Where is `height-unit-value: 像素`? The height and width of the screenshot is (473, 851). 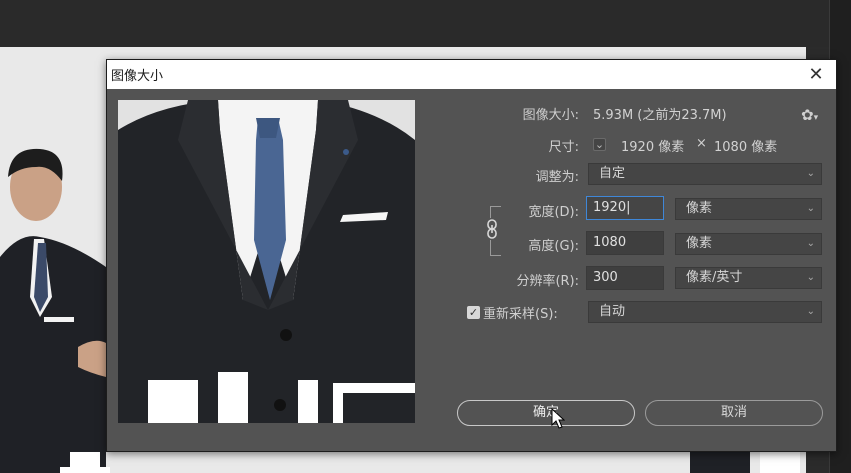 height-unit-value: 像素 is located at coordinates (699, 243).